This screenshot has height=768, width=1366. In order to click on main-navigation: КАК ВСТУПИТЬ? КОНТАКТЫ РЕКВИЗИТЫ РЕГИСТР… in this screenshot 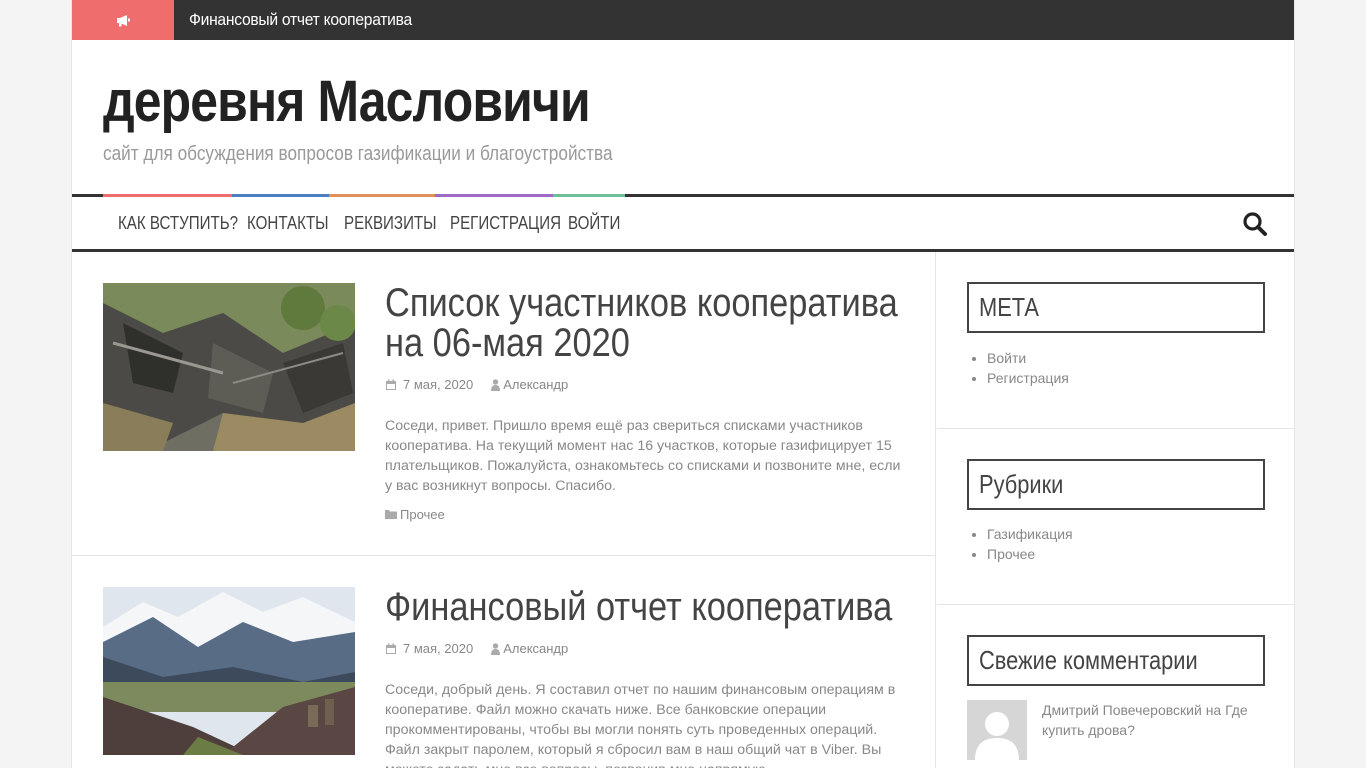, I will do `click(683, 223)`.